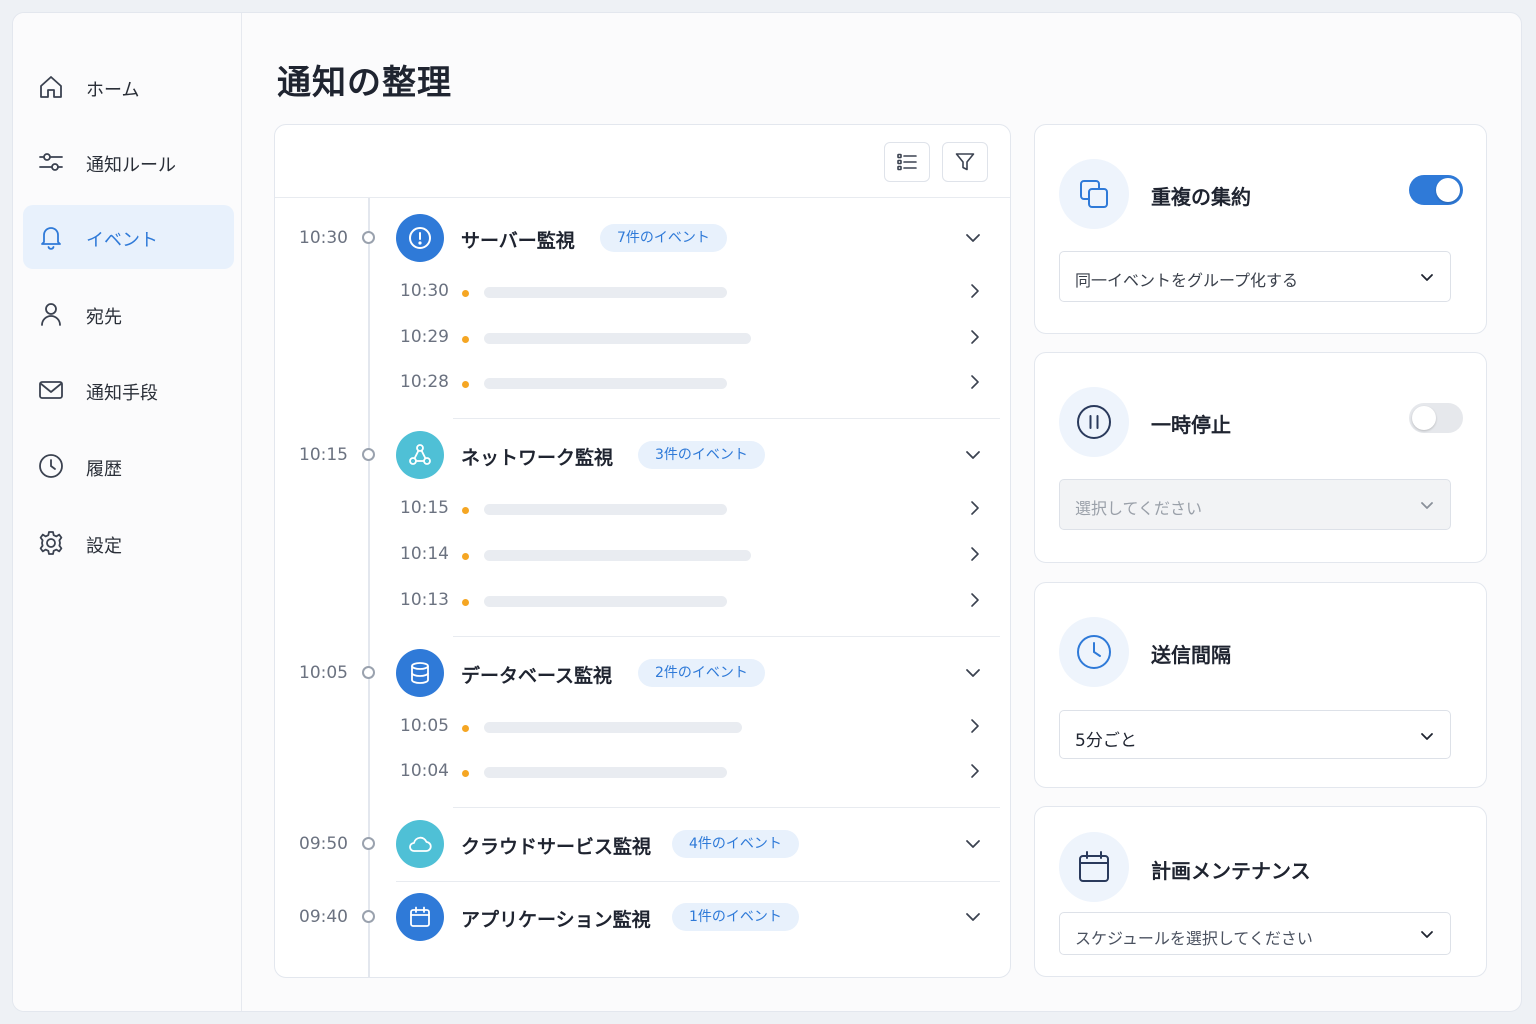 Image resolution: width=1536 pixels, height=1024 pixels. Describe the element at coordinates (692, 772) in the screenshot. I see `event-row: 10:04` at that location.